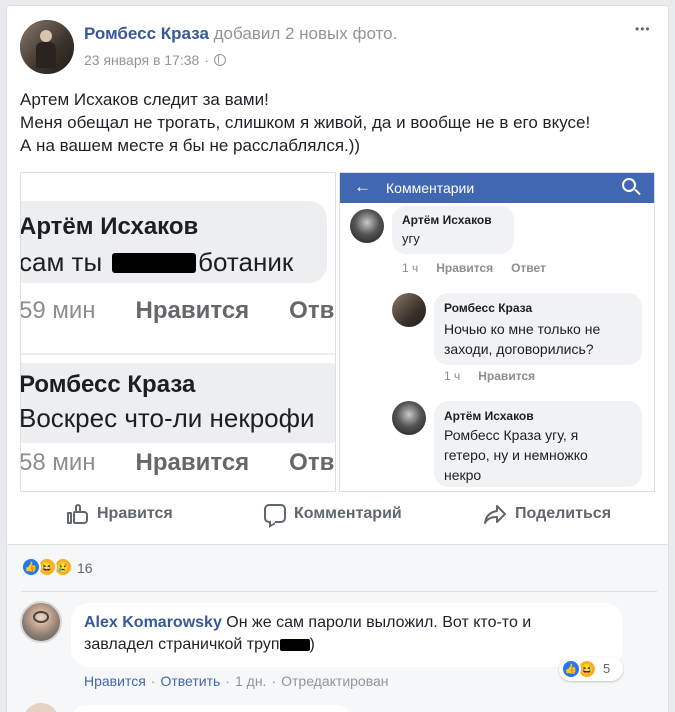  What do you see at coordinates (362, 186) in the screenshot?
I see `back-arrow-icon: ←` at bounding box center [362, 186].